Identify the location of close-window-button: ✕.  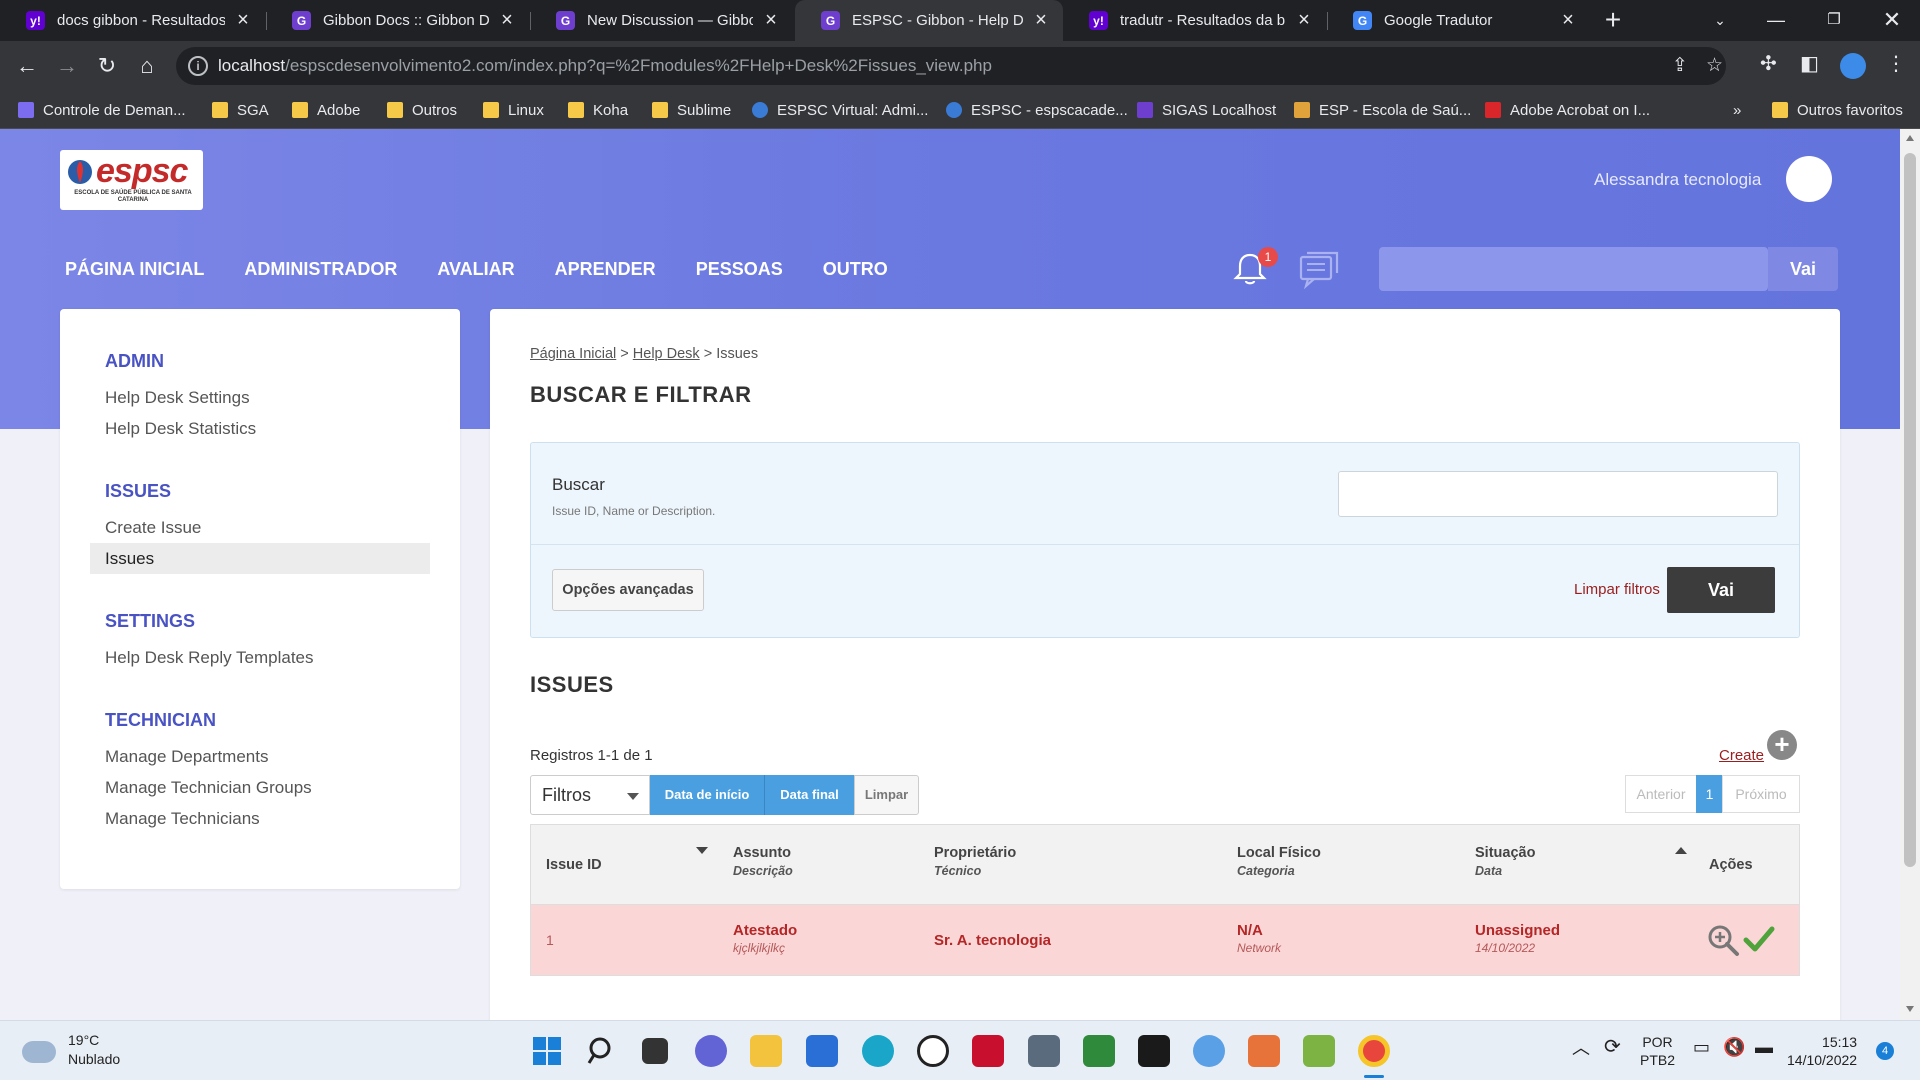
(1892, 20).